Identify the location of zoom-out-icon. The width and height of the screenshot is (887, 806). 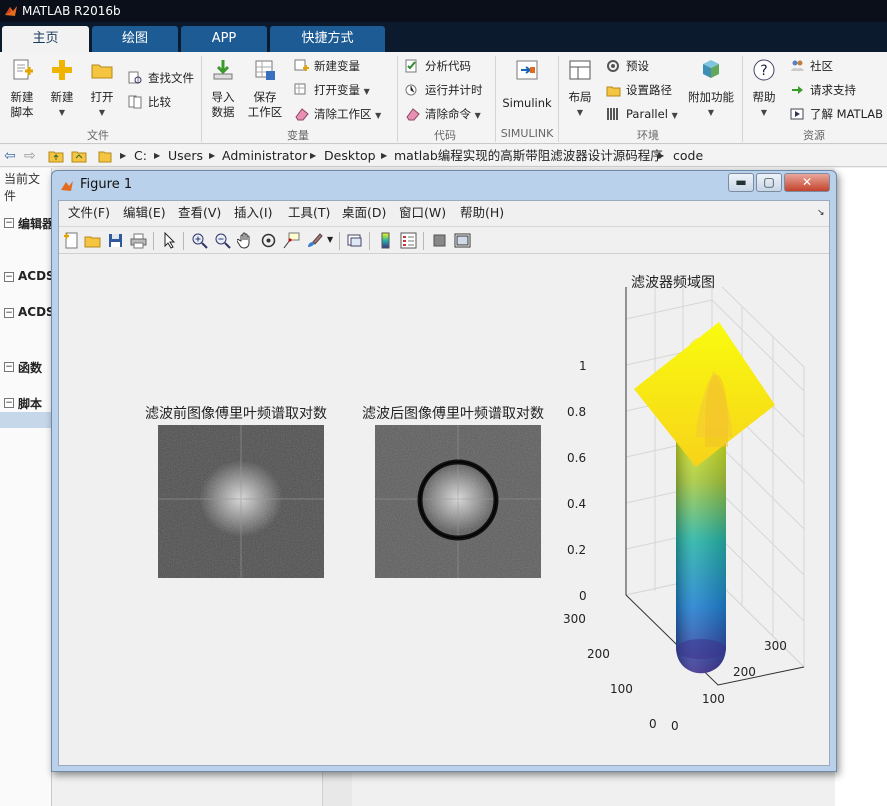
(222, 240).